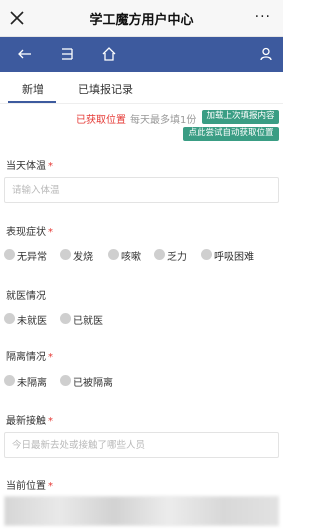  Describe the element at coordinates (29, 421) in the screenshot. I see `contact-label: 最新接触 *` at that location.